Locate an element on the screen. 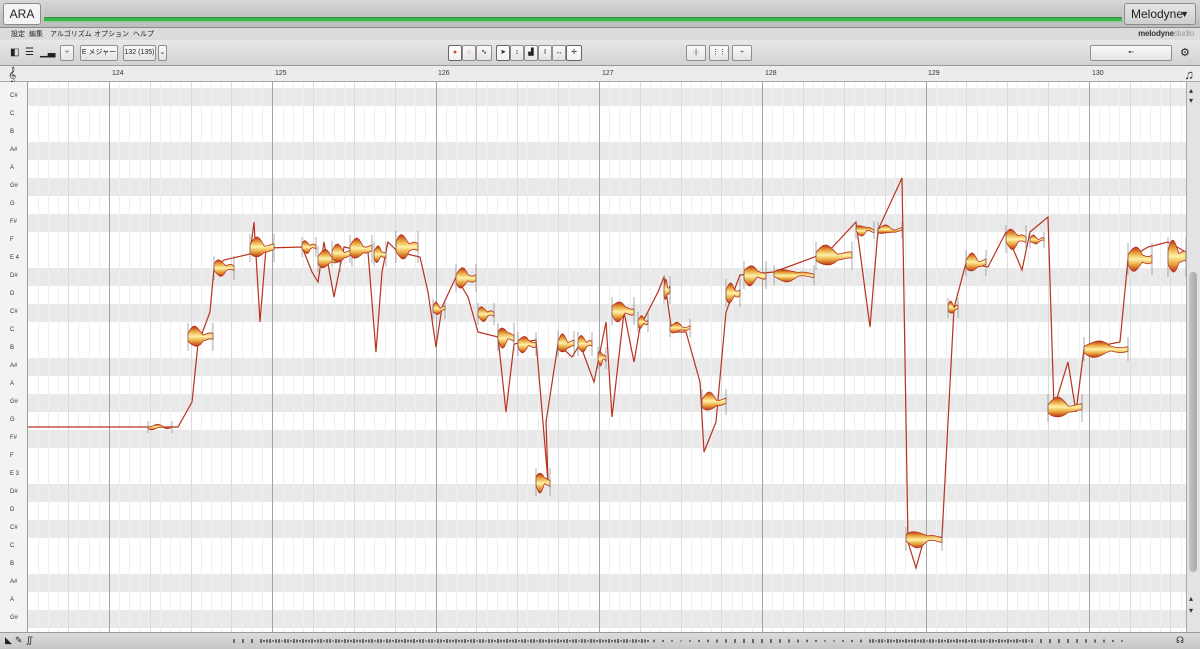 The height and width of the screenshot is (649, 1200). menu-options: オプション is located at coordinates (111, 34).